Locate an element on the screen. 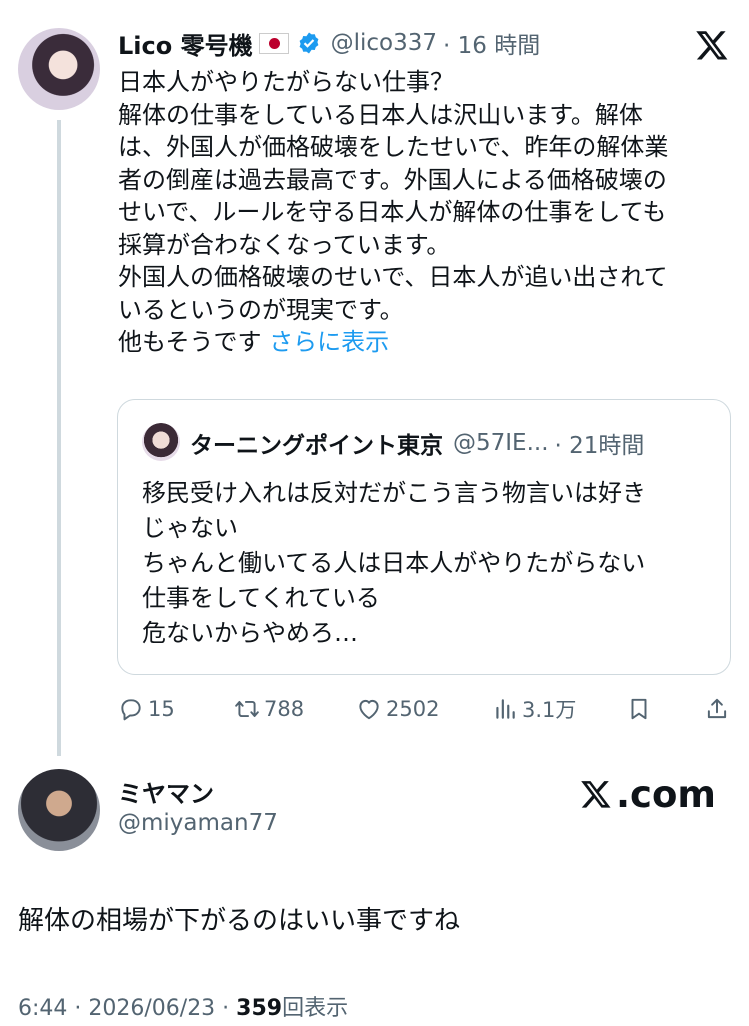  quote-avatar is located at coordinates (161, 442).